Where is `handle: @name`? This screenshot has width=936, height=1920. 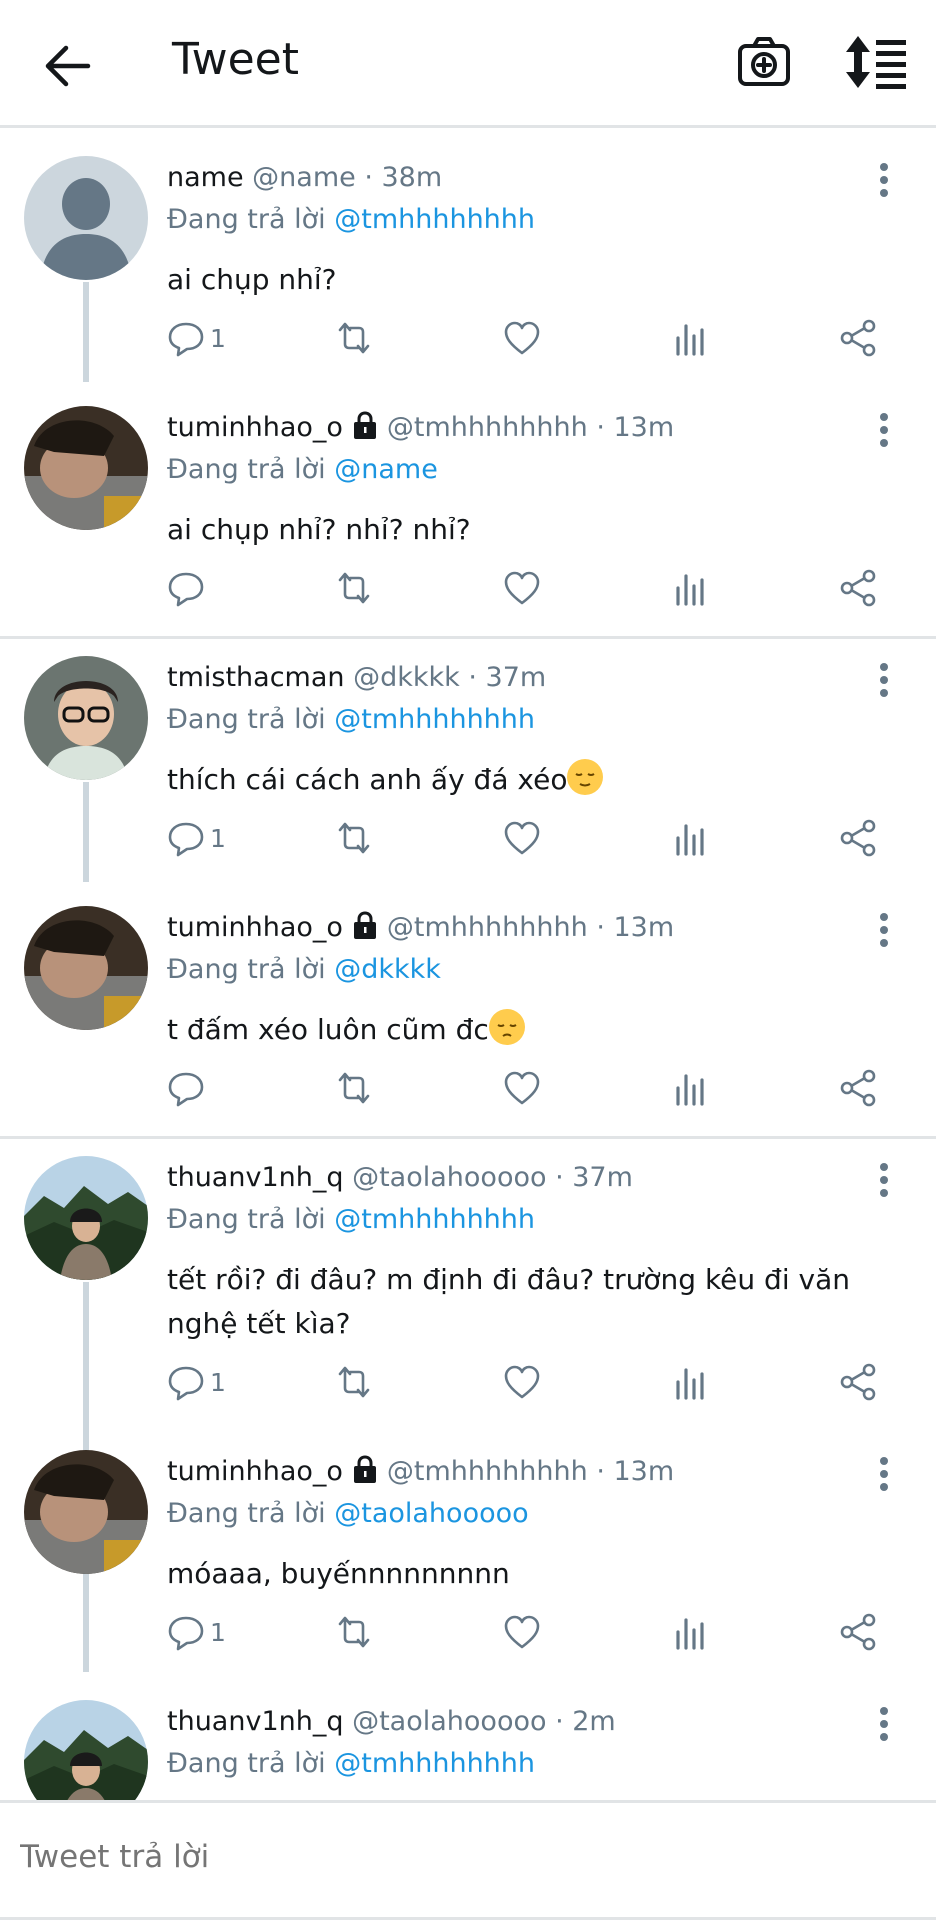 handle: @name is located at coordinates (304, 177).